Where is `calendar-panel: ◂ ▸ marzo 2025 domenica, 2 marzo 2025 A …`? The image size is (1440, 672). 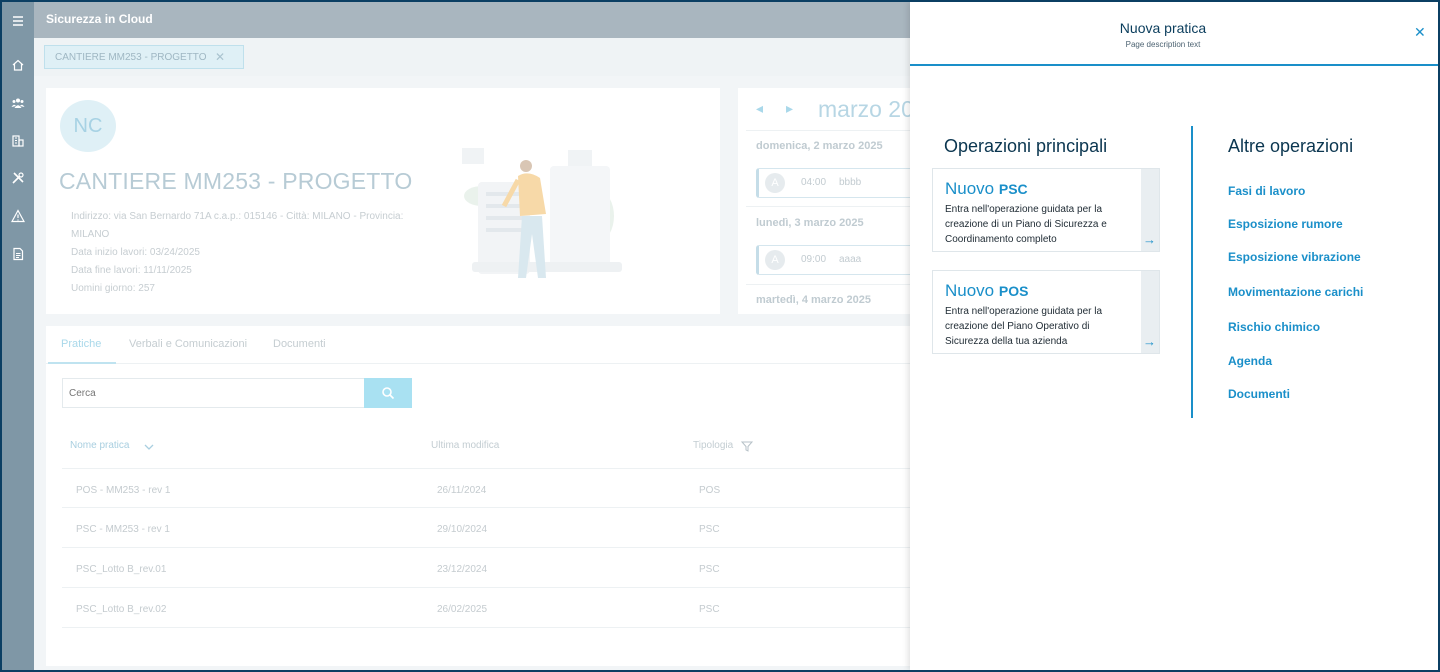
calendar-panel: ◂ ▸ marzo 2025 domenica, 2 marzo 2025 A … is located at coordinates (838, 201).